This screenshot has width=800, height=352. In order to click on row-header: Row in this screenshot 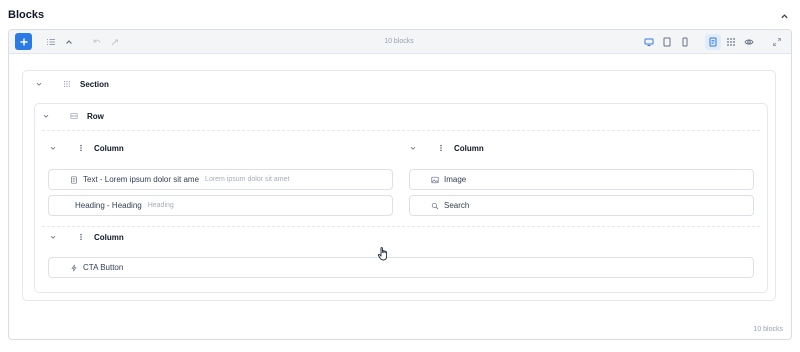, I will do `click(72, 116)`.